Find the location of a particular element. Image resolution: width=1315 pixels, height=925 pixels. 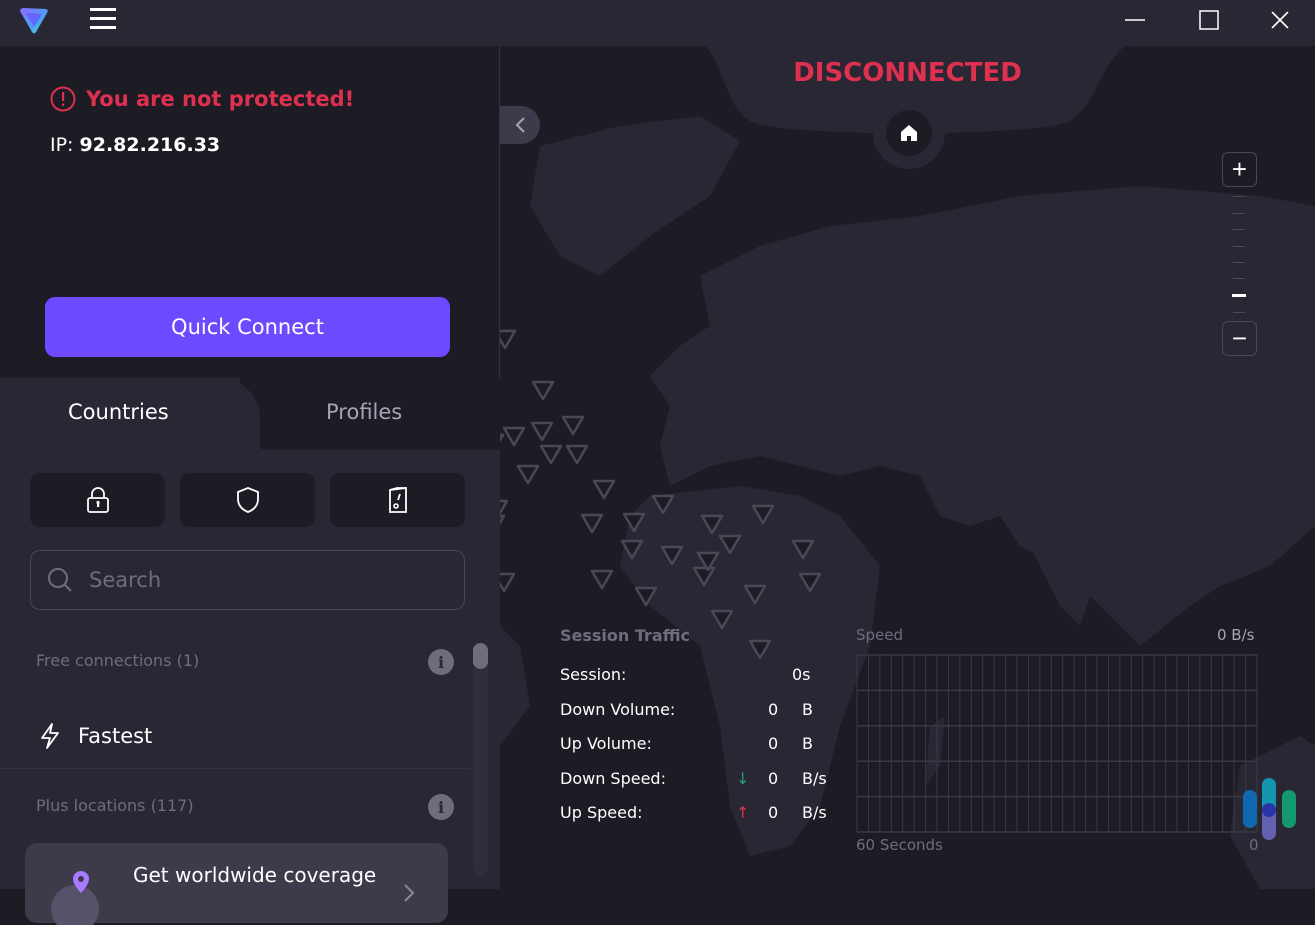

globe-pin-icon is located at coordinates (75, 898).